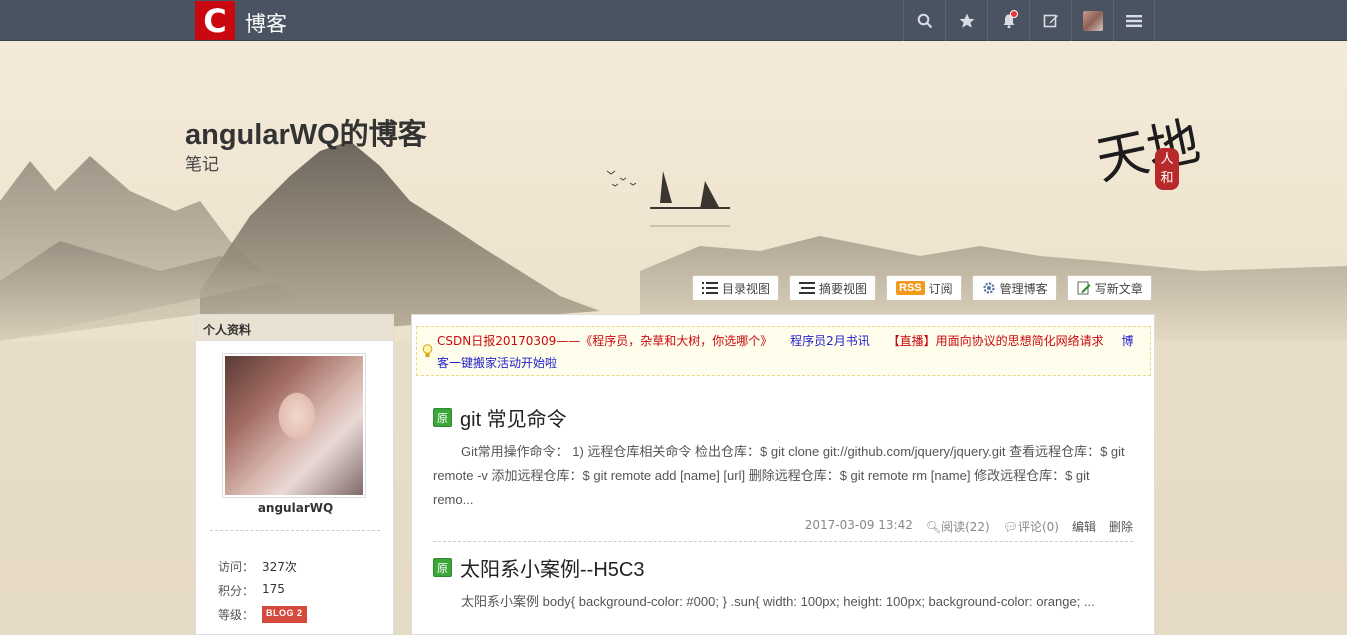 This screenshot has height=635, width=1347. I want to click on notification-dot, so click(1014, 14).